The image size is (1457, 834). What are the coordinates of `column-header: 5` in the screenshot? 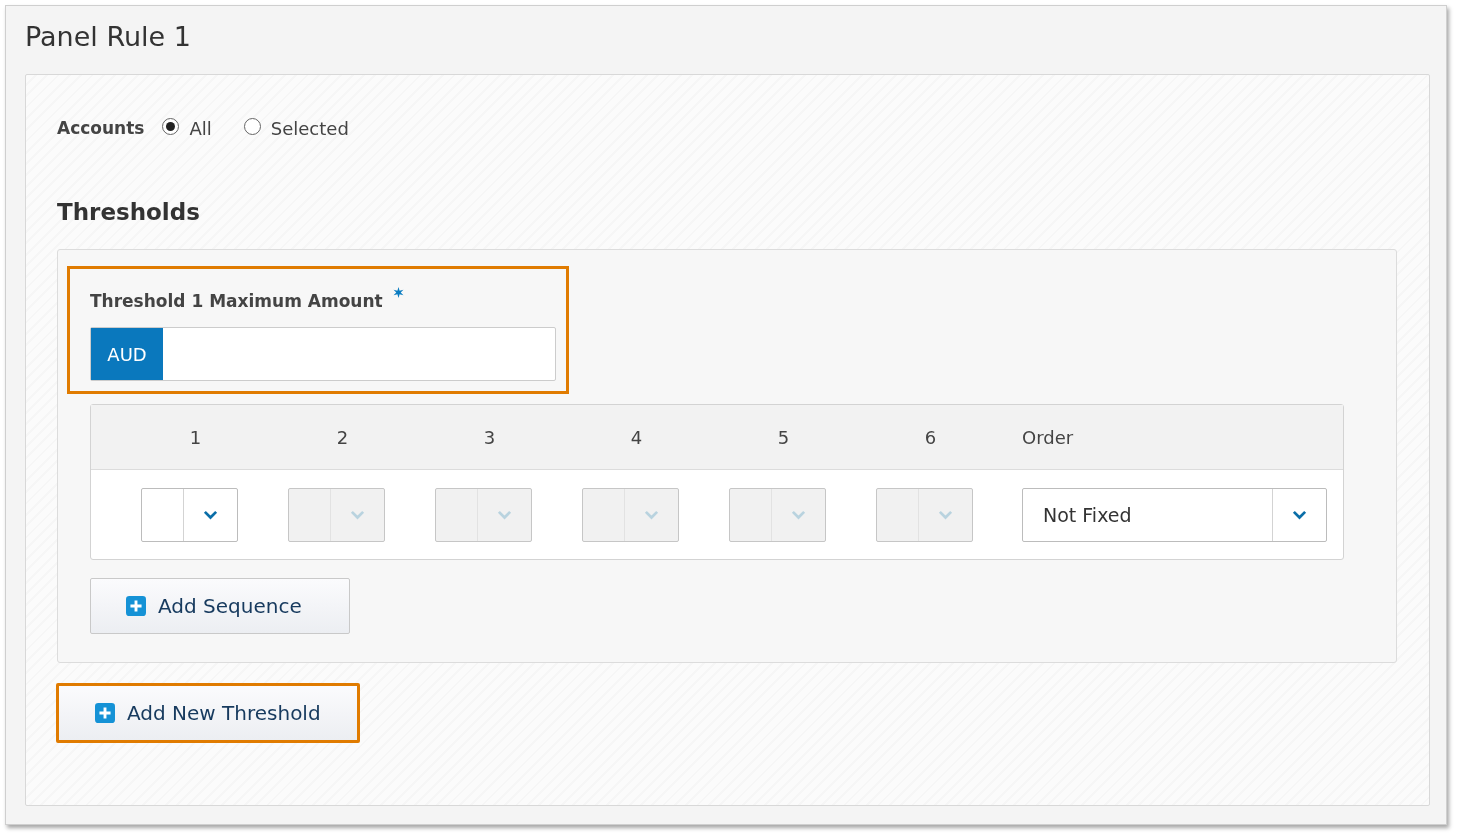 It's located at (783, 437).